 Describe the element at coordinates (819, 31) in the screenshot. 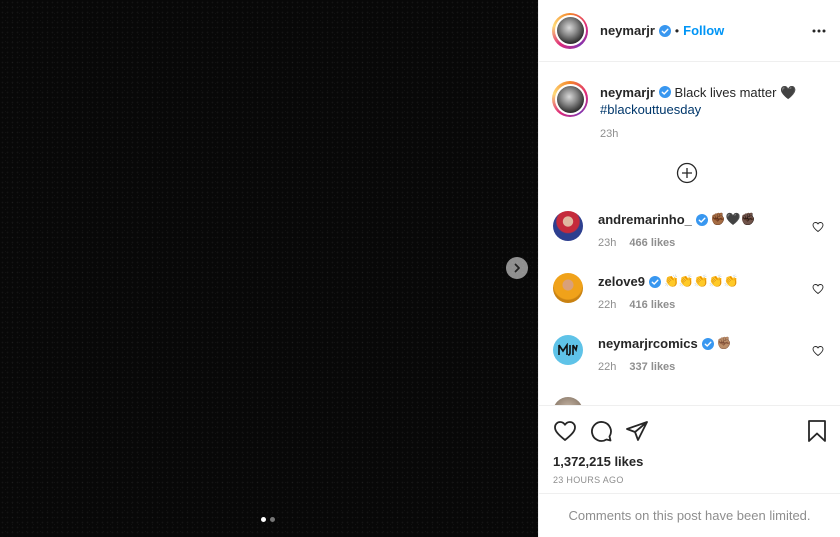

I see `more-options-icon` at that location.